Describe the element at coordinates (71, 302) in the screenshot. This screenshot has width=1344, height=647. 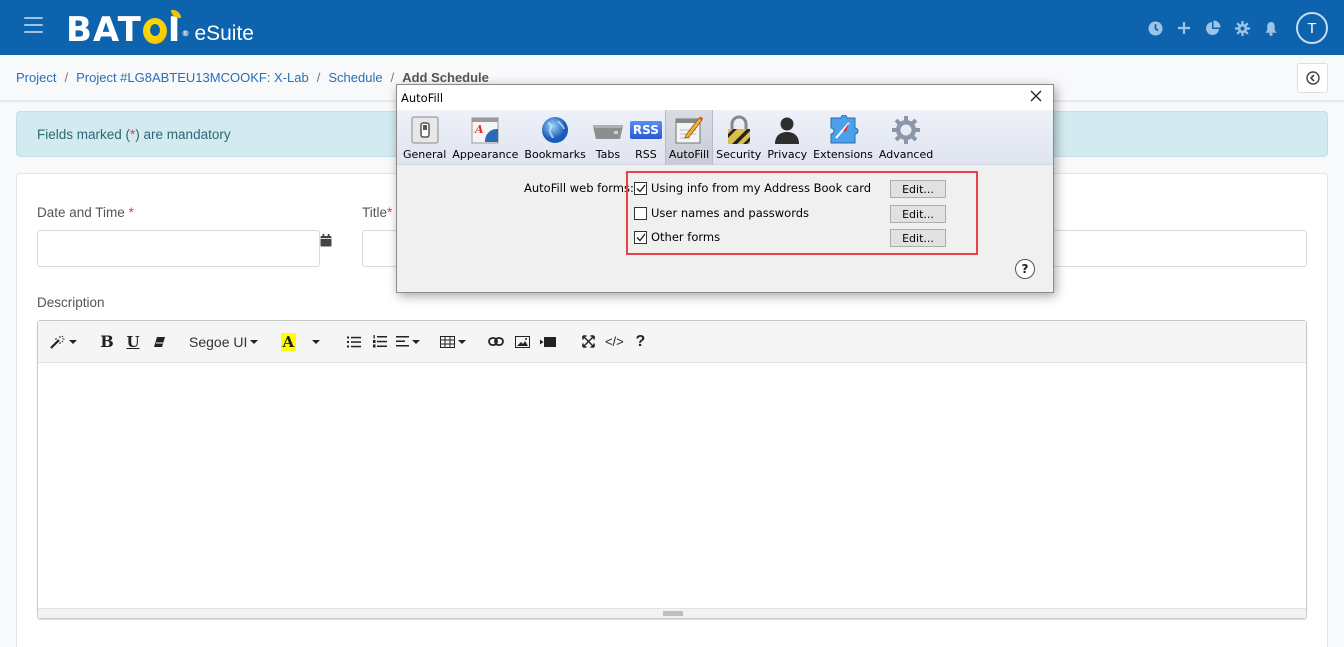
I see `description-label: Description` at that location.